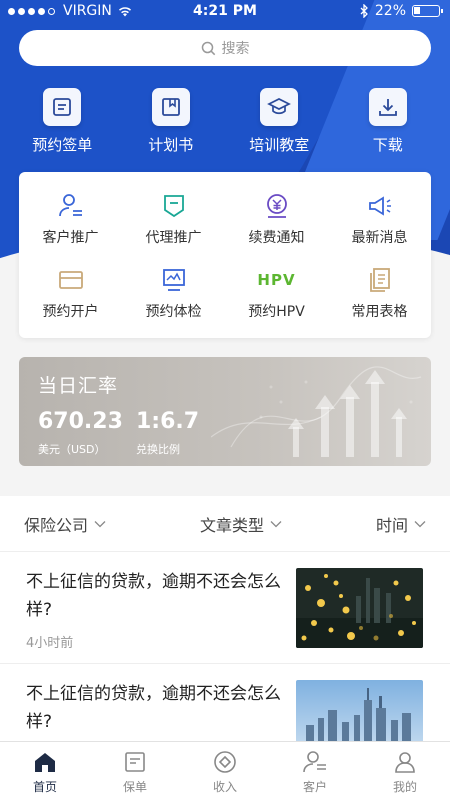 The height and width of the screenshot is (801, 450). Describe the element at coordinates (72, 449) in the screenshot. I see `usd-rate-label: 美元（USD）` at that location.